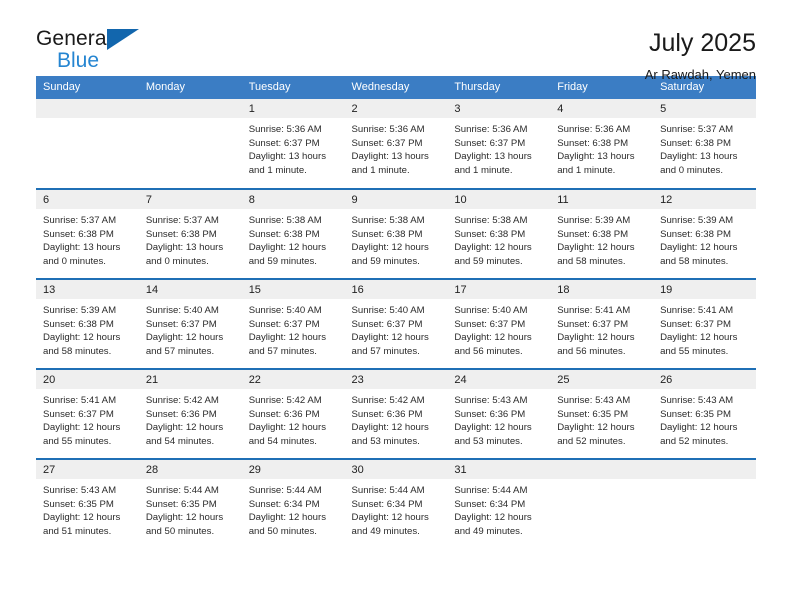  Describe the element at coordinates (293, 379) in the screenshot. I see `day-number: 22` at that location.